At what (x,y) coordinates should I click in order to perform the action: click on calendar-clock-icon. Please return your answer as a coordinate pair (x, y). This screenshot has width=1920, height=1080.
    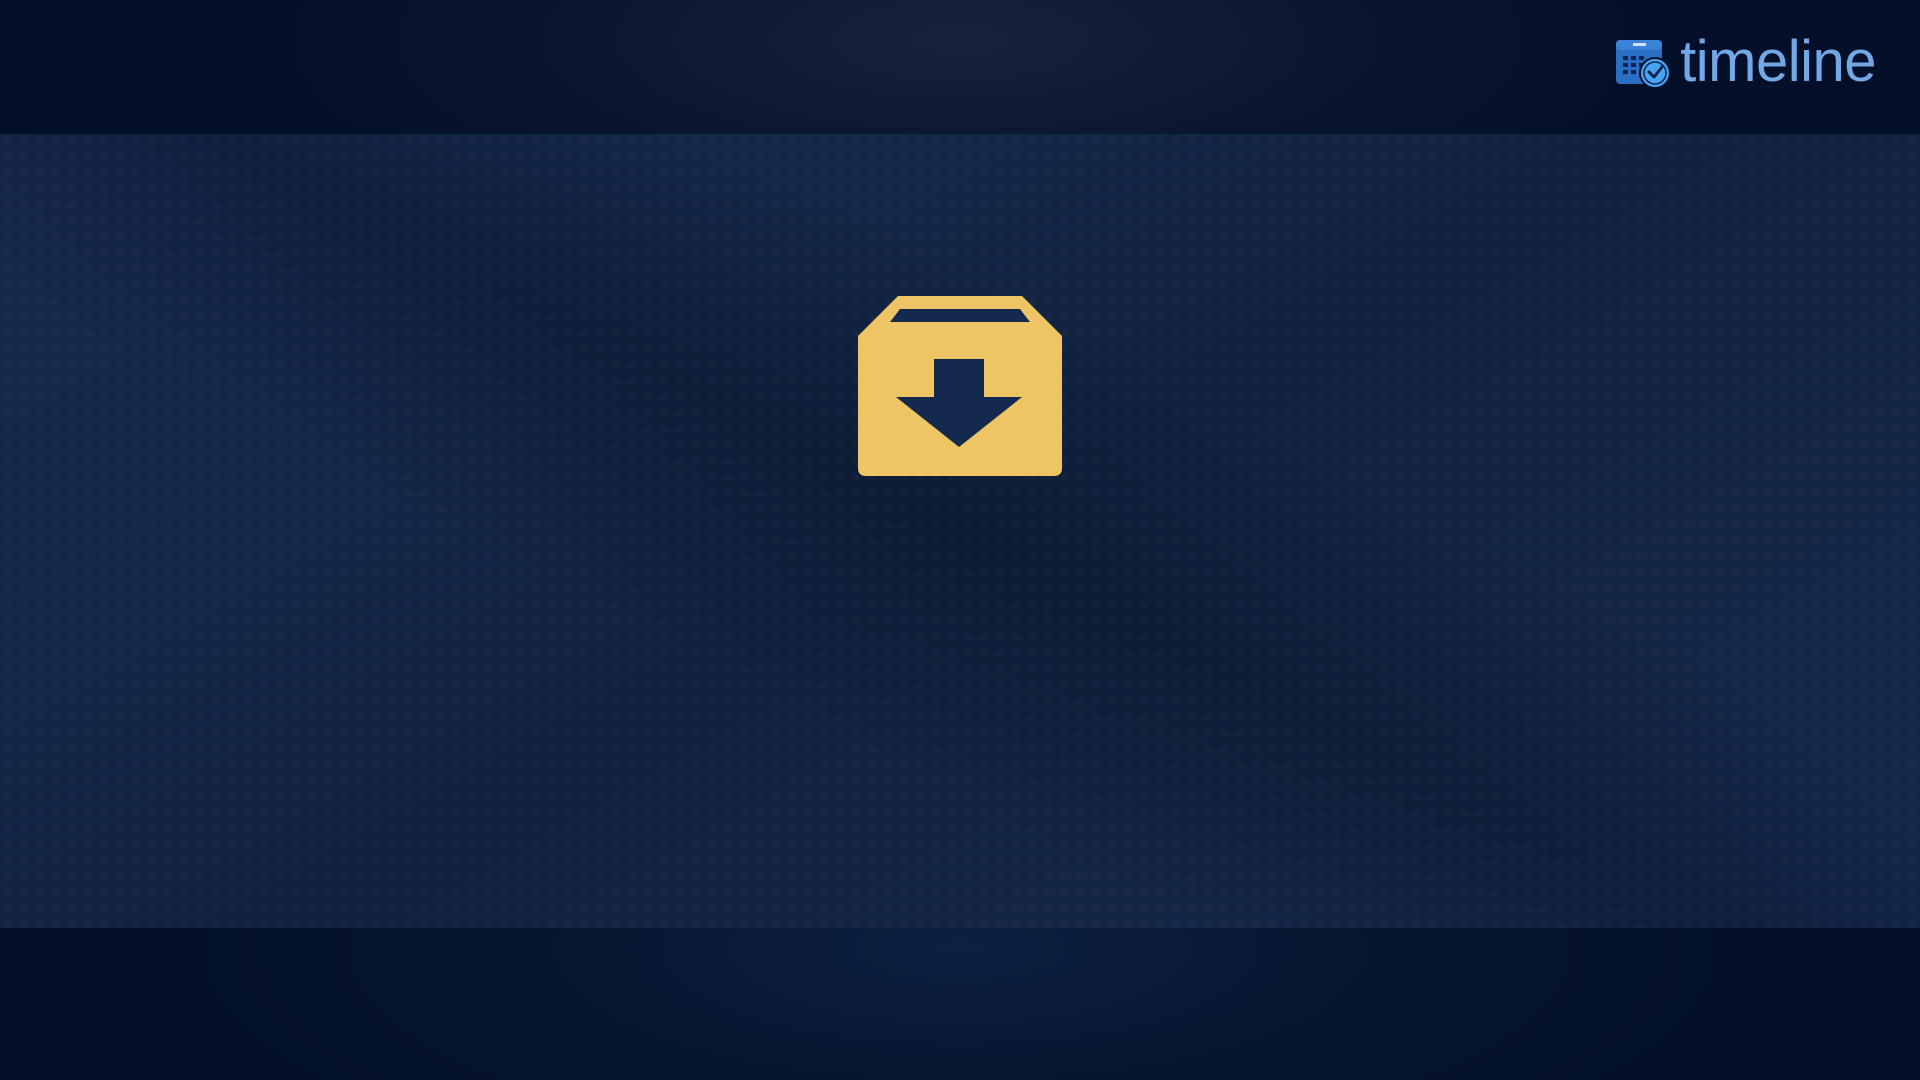
    Looking at the image, I should click on (1643, 62).